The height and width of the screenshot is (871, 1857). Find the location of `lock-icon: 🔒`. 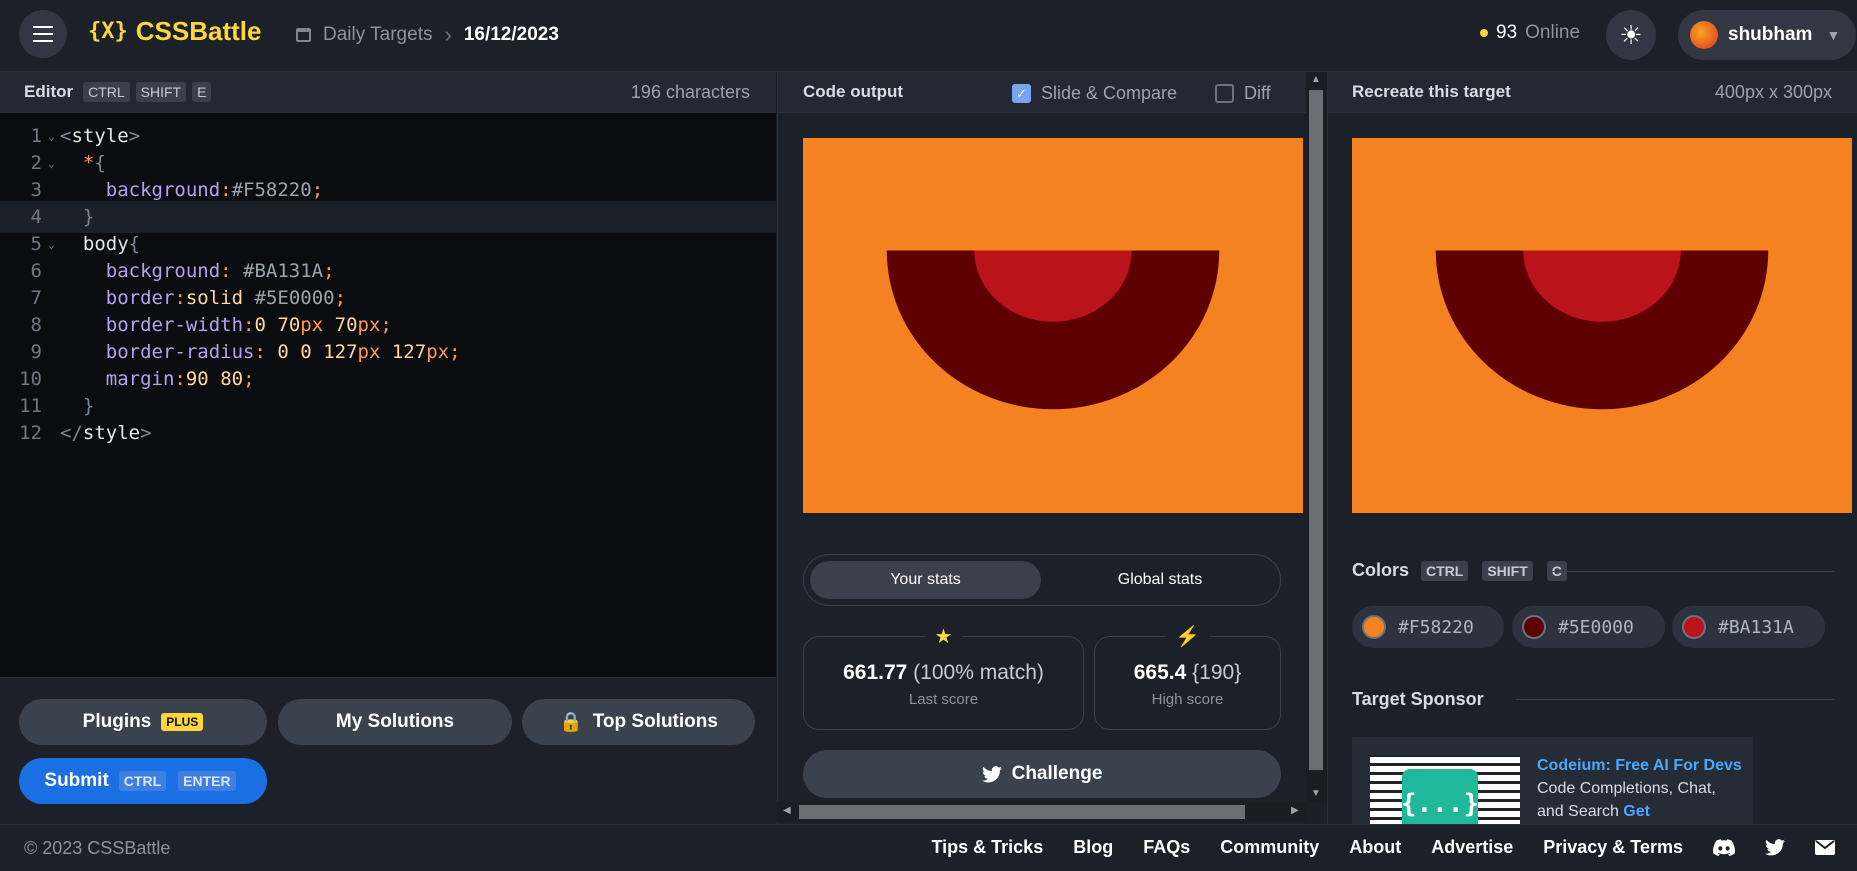

lock-icon: 🔒 is located at coordinates (571, 722).